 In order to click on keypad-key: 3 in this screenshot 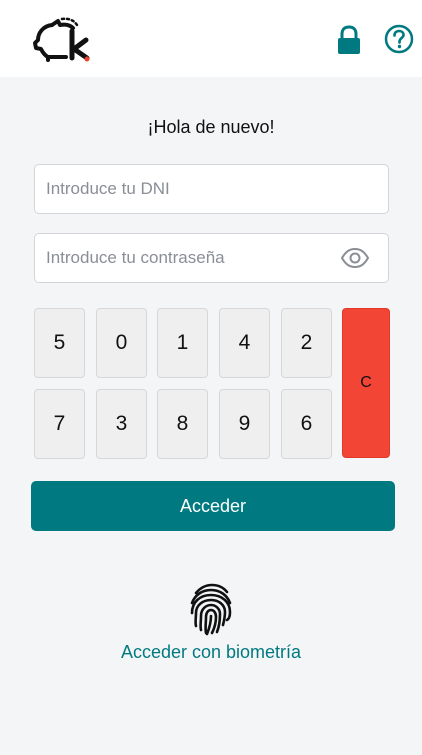, I will do `click(121, 424)`.